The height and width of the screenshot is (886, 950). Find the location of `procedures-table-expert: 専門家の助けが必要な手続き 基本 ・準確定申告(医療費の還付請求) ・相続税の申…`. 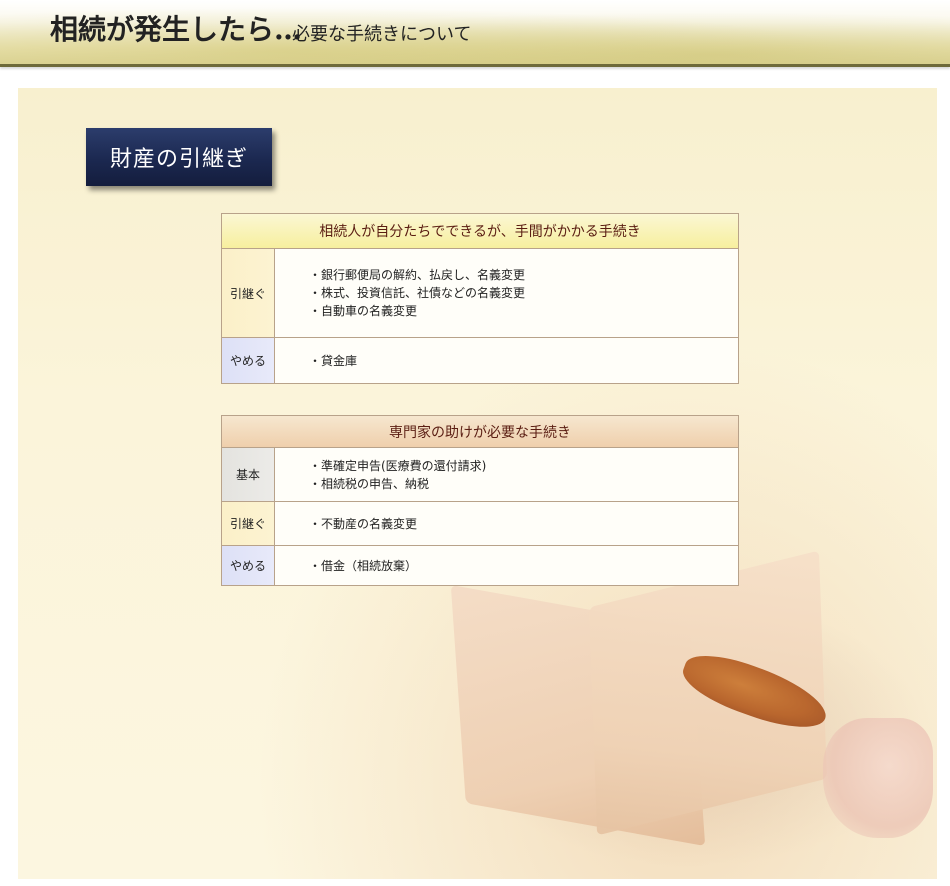

procedures-table-expert: 専門家の助けが必要な手続き 基本 ・準確定申告(医療費の還付請求) ・相続税の申… is located at coordinates (480, 500).